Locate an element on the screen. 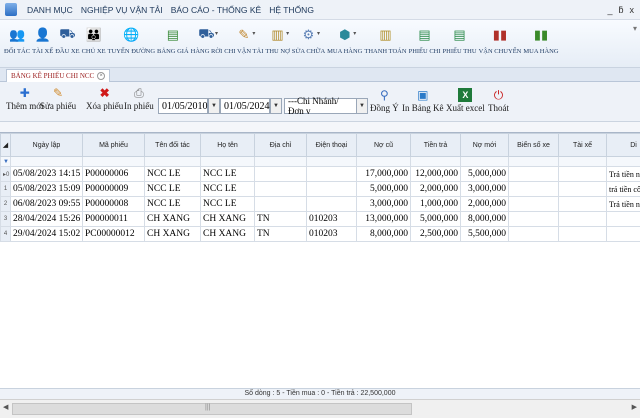 The width and height of the screenshot is (640, 418). tab-close-icon: × is located at coordinates (101, 76).